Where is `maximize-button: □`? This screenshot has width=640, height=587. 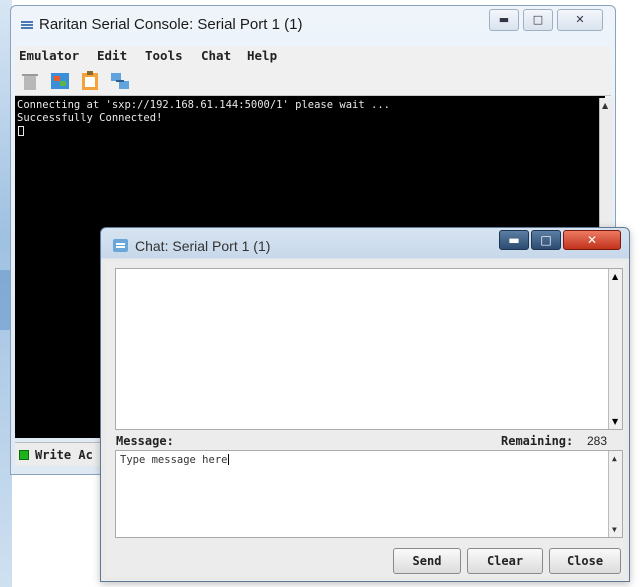 maximize-button: □ is located at coordinates (538, 20).